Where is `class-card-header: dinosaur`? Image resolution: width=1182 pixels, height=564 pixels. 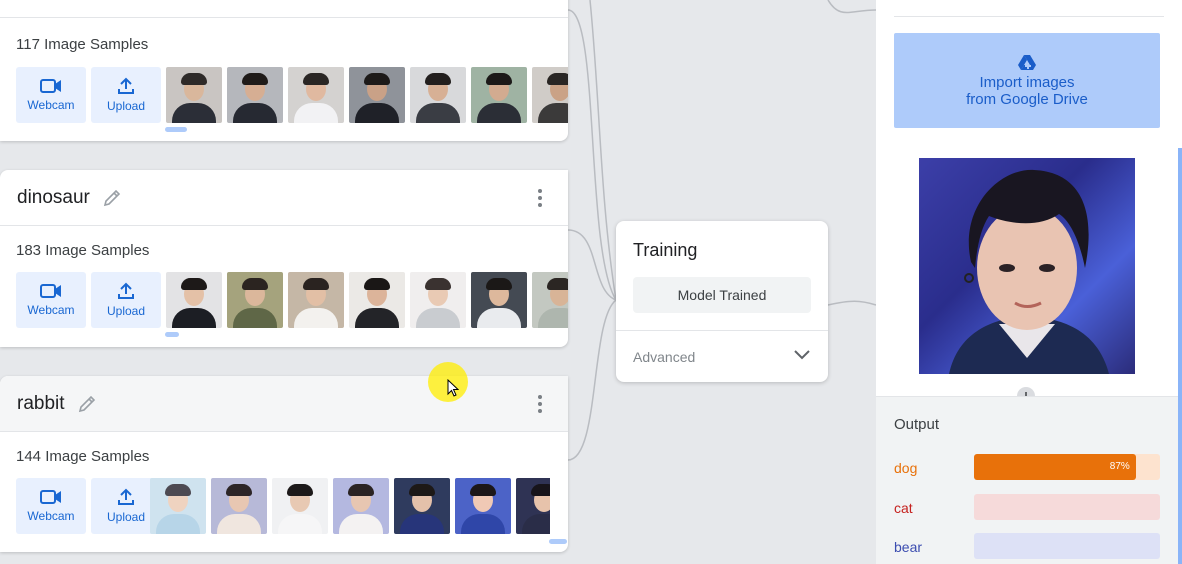 class-card-header: dinosaur is located at coordinates (284, 198).